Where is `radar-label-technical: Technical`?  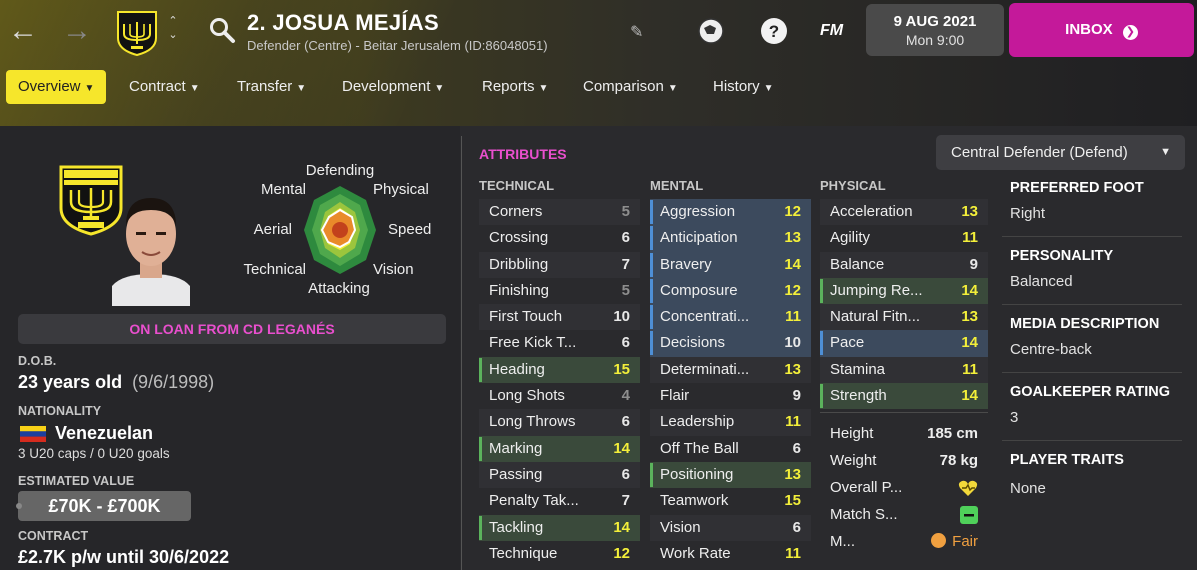 radar-label-technical: Technical is located at coordinates (274, 269).